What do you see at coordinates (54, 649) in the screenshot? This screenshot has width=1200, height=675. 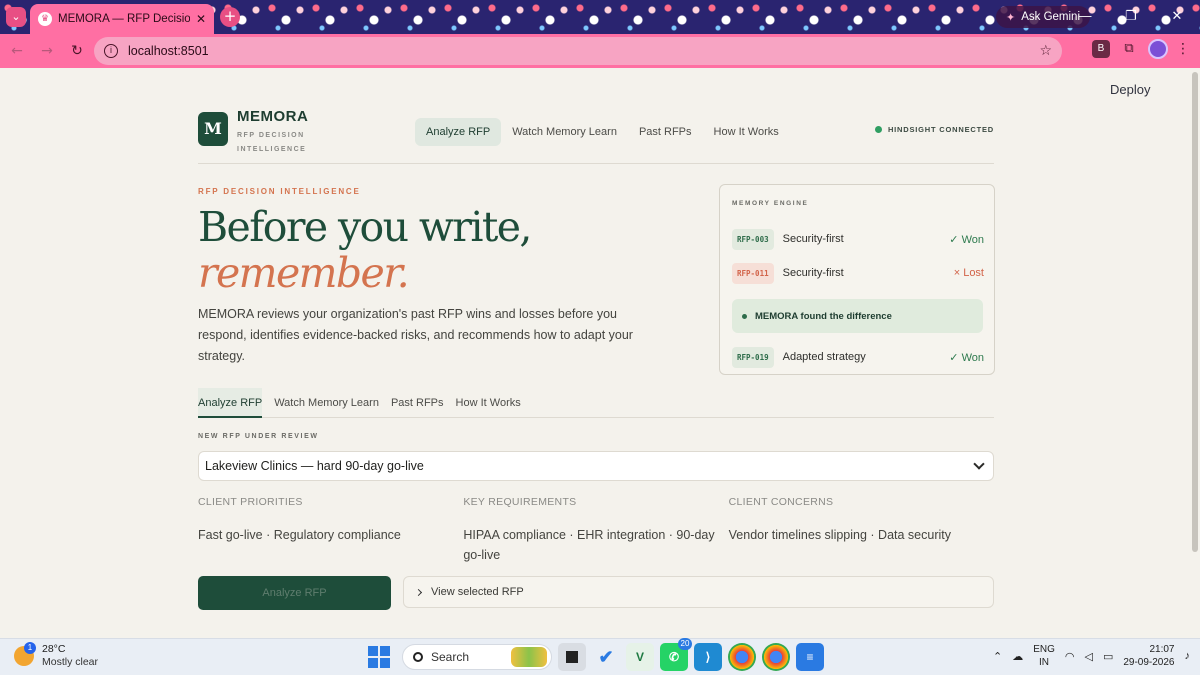 I see `weather-temp: 28°C` at bounding box center [54, 649].